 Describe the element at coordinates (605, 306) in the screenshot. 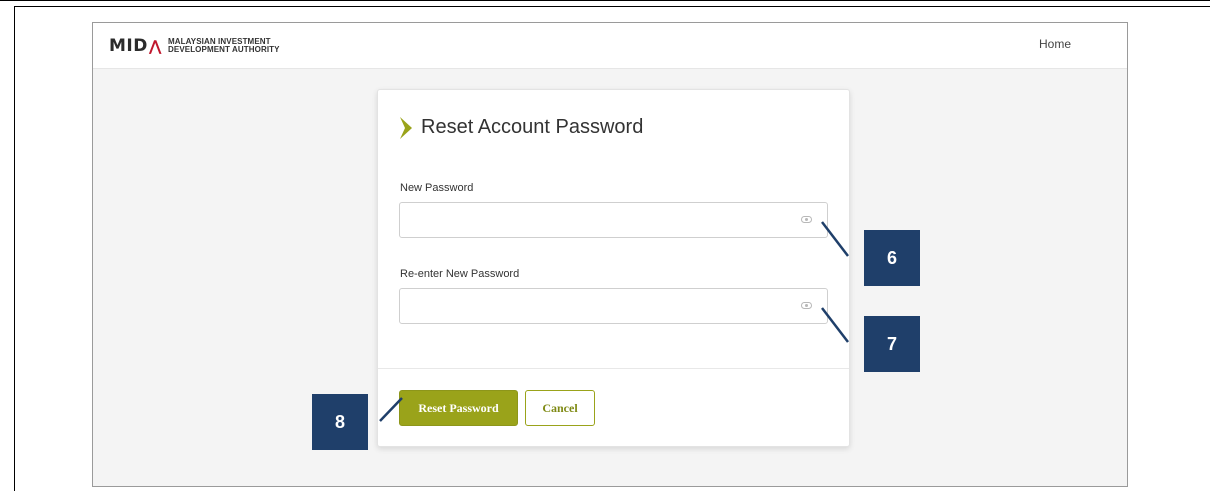

I see `reenter-password-input` at that location.